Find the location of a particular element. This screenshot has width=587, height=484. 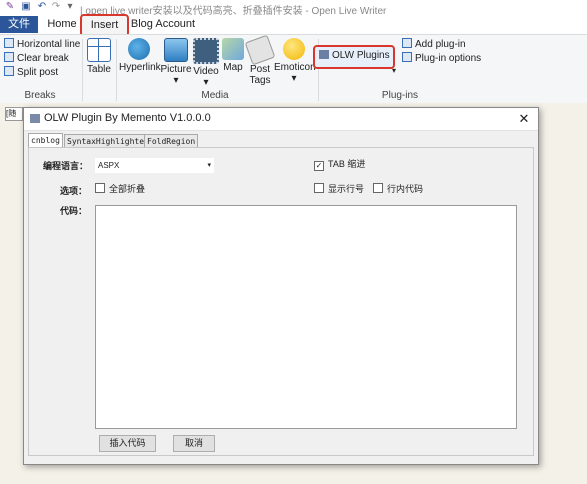

emoticon-button: Emoticon ▾ is located at coordinates (295, 61).